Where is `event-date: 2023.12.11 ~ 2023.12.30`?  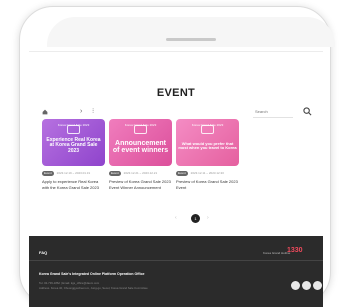 event-date: 2023.12.11 ~ 2023.12.30 is located at coordinates (207, 173).